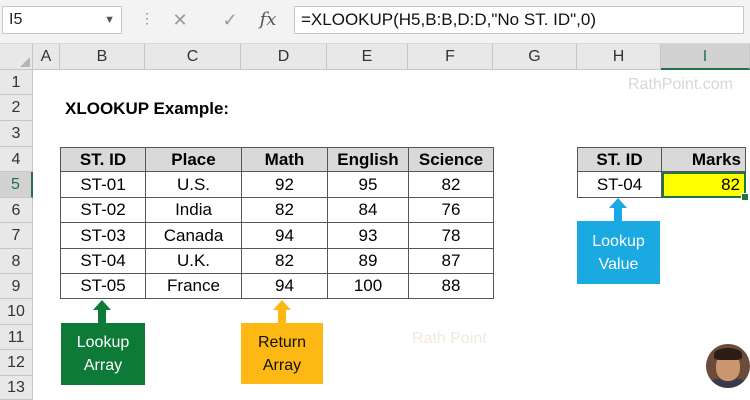 The width and height of the screenshot is (750, 400). What do you see at coordinates (16, 388) in the screenshot?
I see `row-header-13: 13` at bounding box center [16, 388].